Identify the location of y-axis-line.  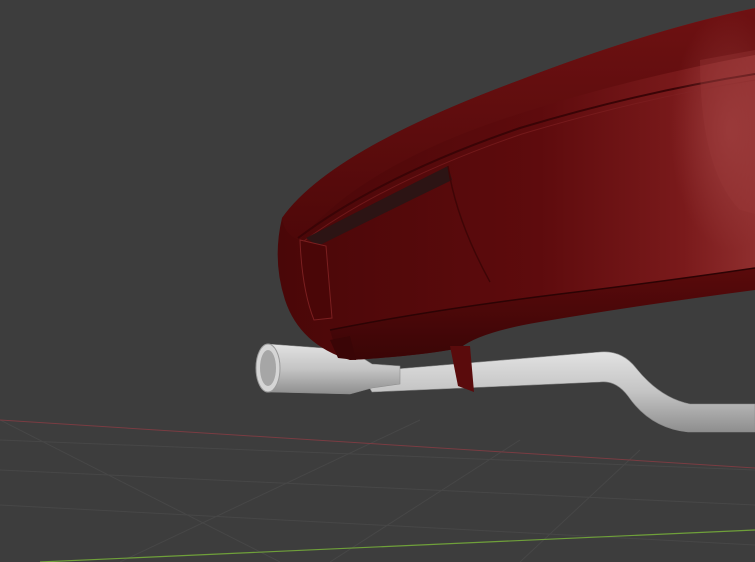
(397, 545).